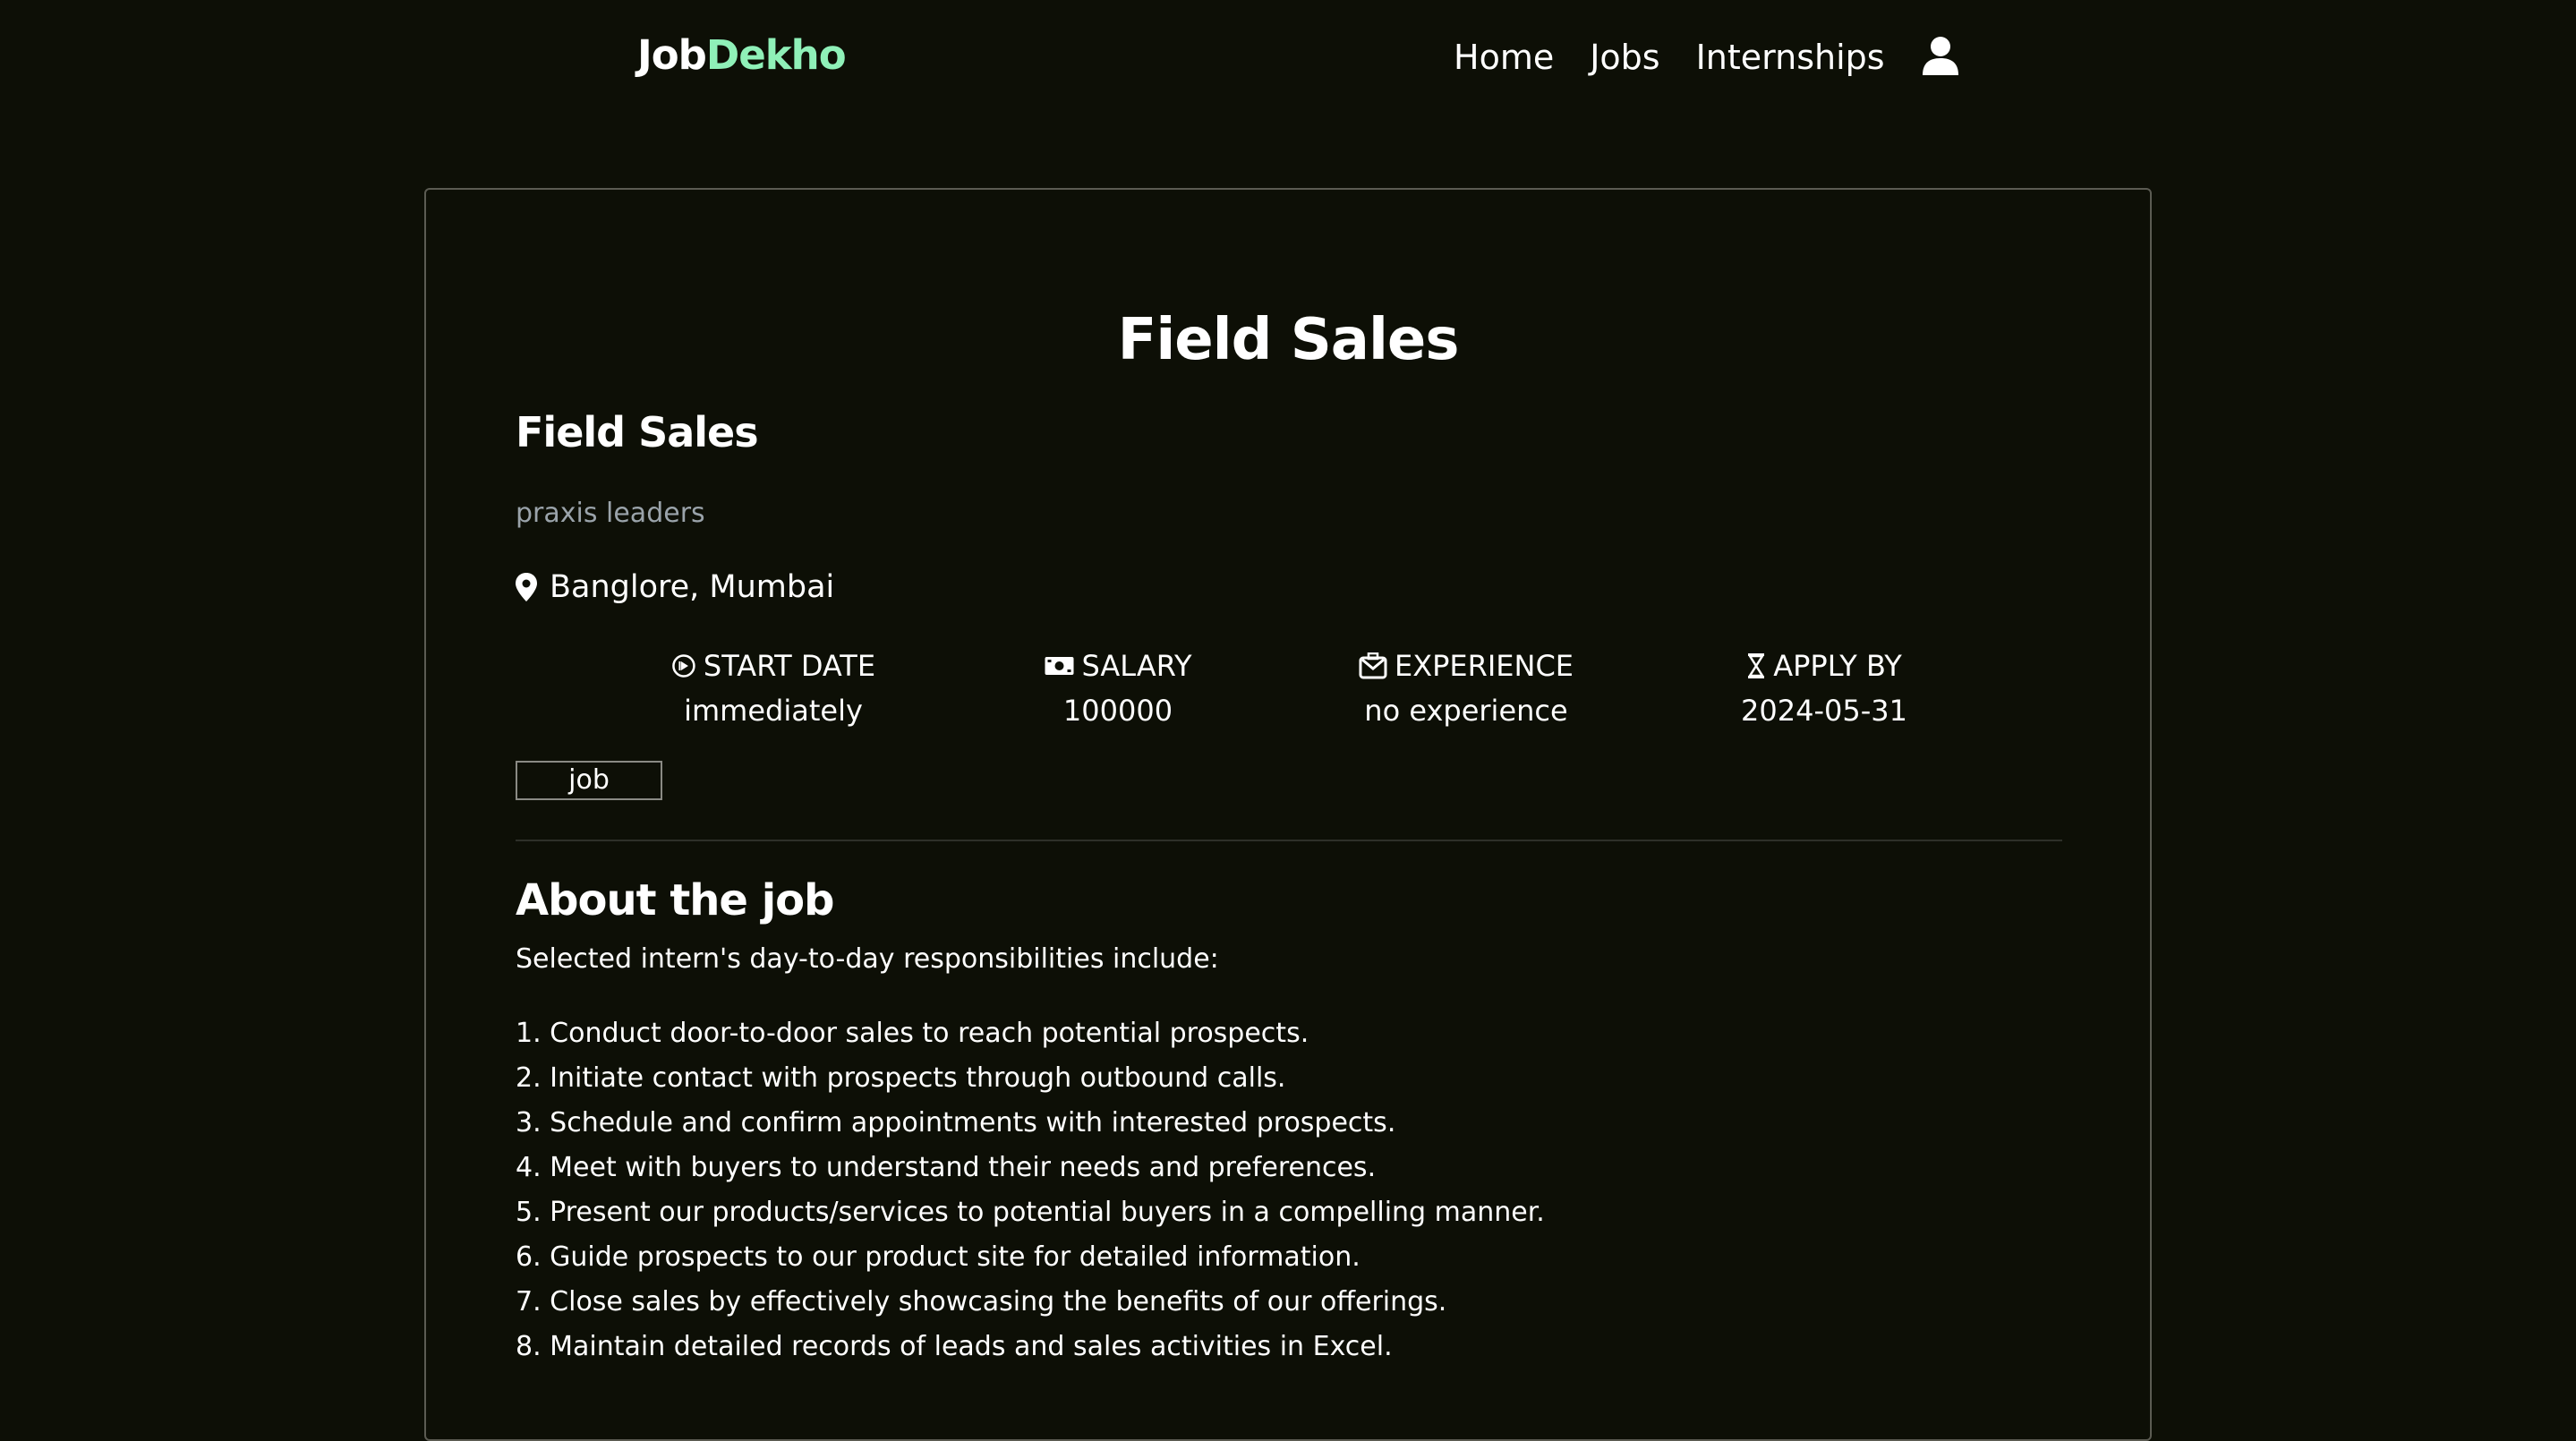  Describe the element at coordinates (1288, 340) in the screenshot. I see `page-title: Field Sales` at that location.